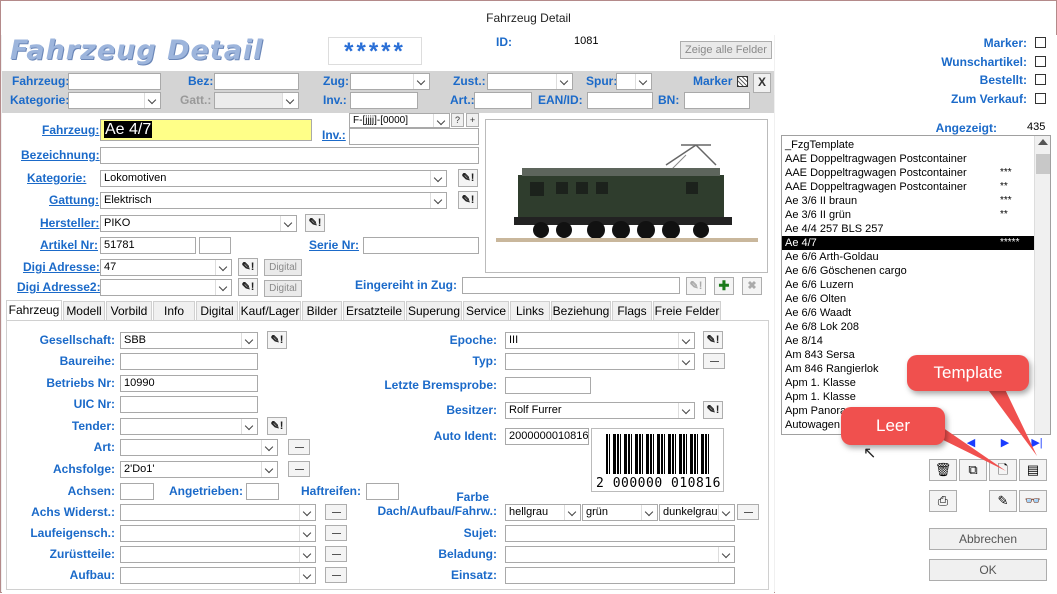 The height and width of the screenshot is (594, 1057). What do you see at coordinates (979, 426) in the screenshot?
I see `callout-arrows` at bounding box center [979, 426].